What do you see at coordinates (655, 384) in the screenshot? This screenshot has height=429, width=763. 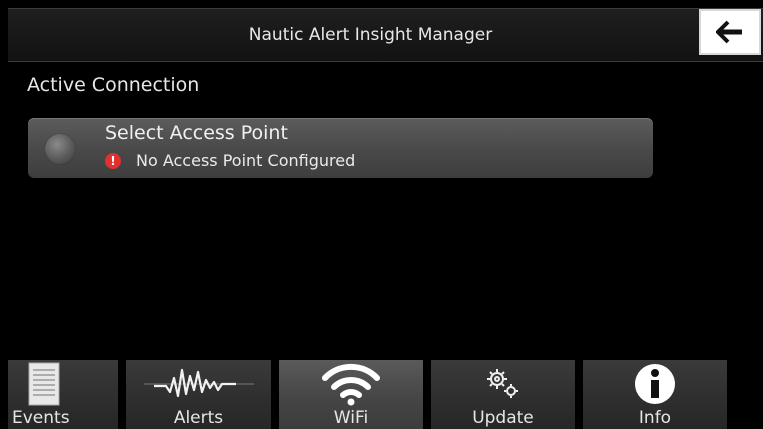 I see `info-icon` at bounding box center [655, 384].